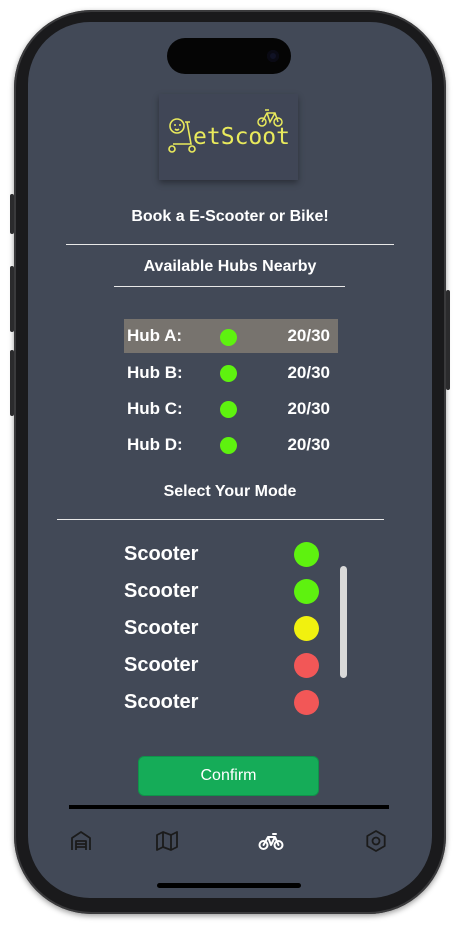 The height and width of the screenshot is (928, 458). Describe the element at coordinates (229, 885) in the screenshot. I see `home-indicator` at that location.